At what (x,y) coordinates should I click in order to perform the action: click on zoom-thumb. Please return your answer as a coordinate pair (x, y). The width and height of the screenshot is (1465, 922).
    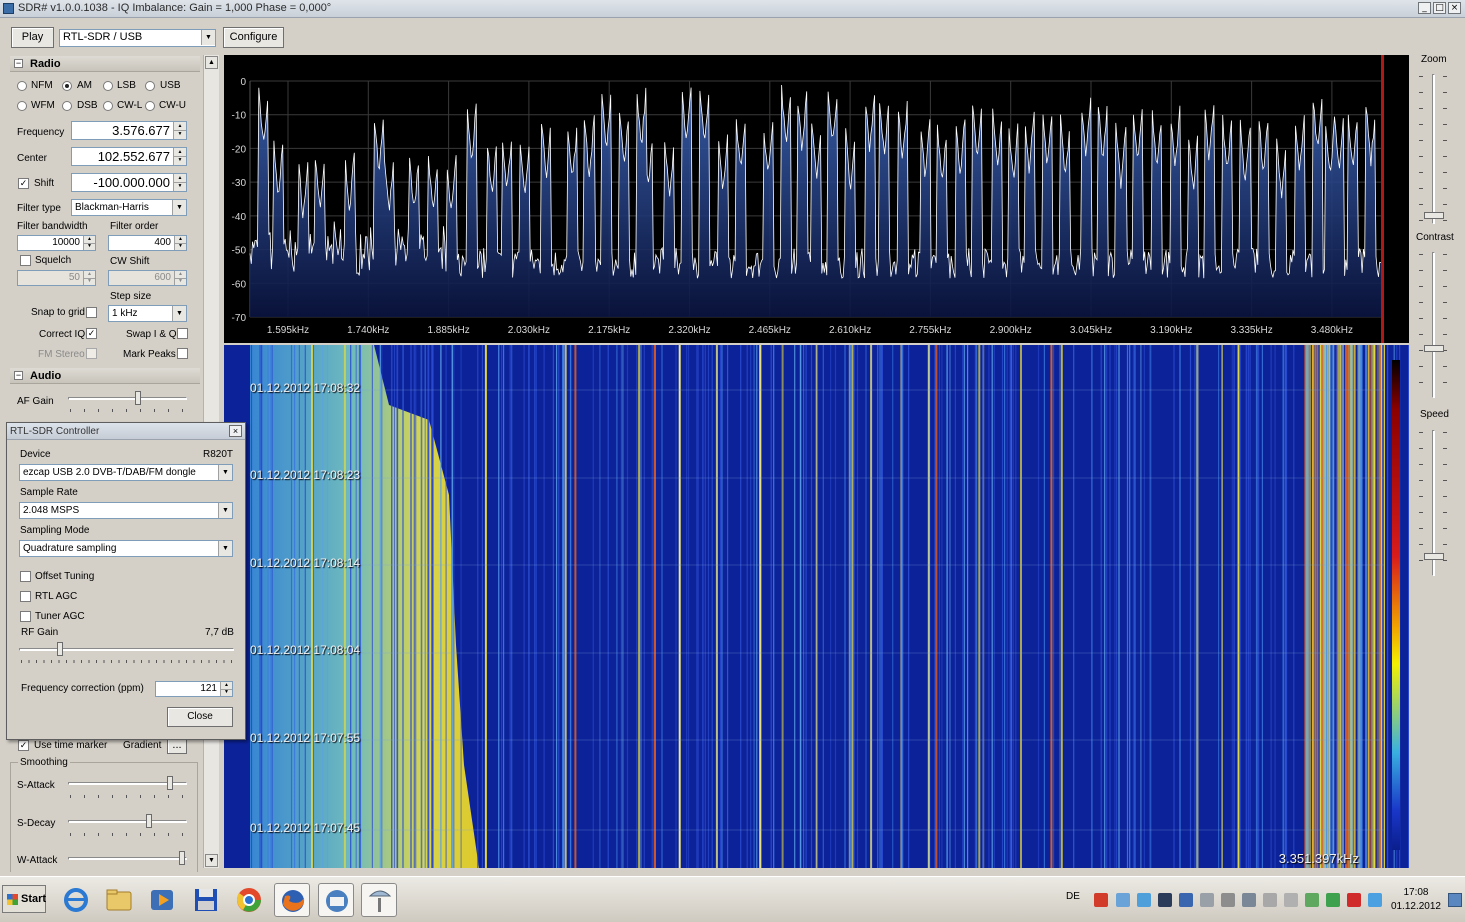
    Looking at the image, I should click on (1434, 215).